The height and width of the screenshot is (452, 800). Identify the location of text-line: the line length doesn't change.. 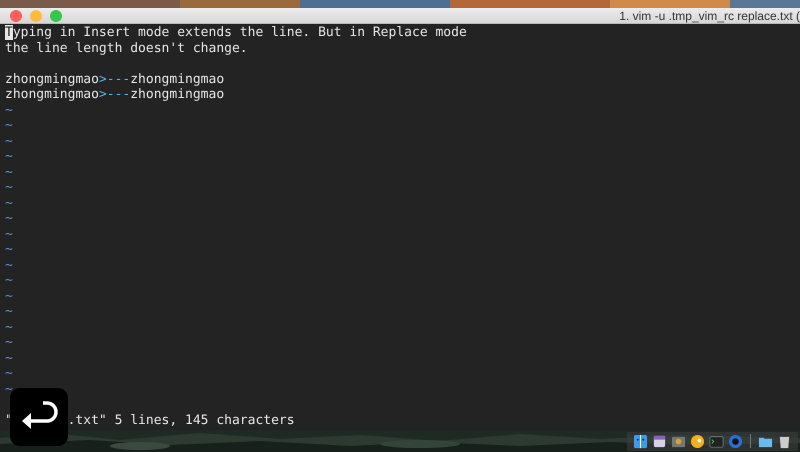
(127, 48).